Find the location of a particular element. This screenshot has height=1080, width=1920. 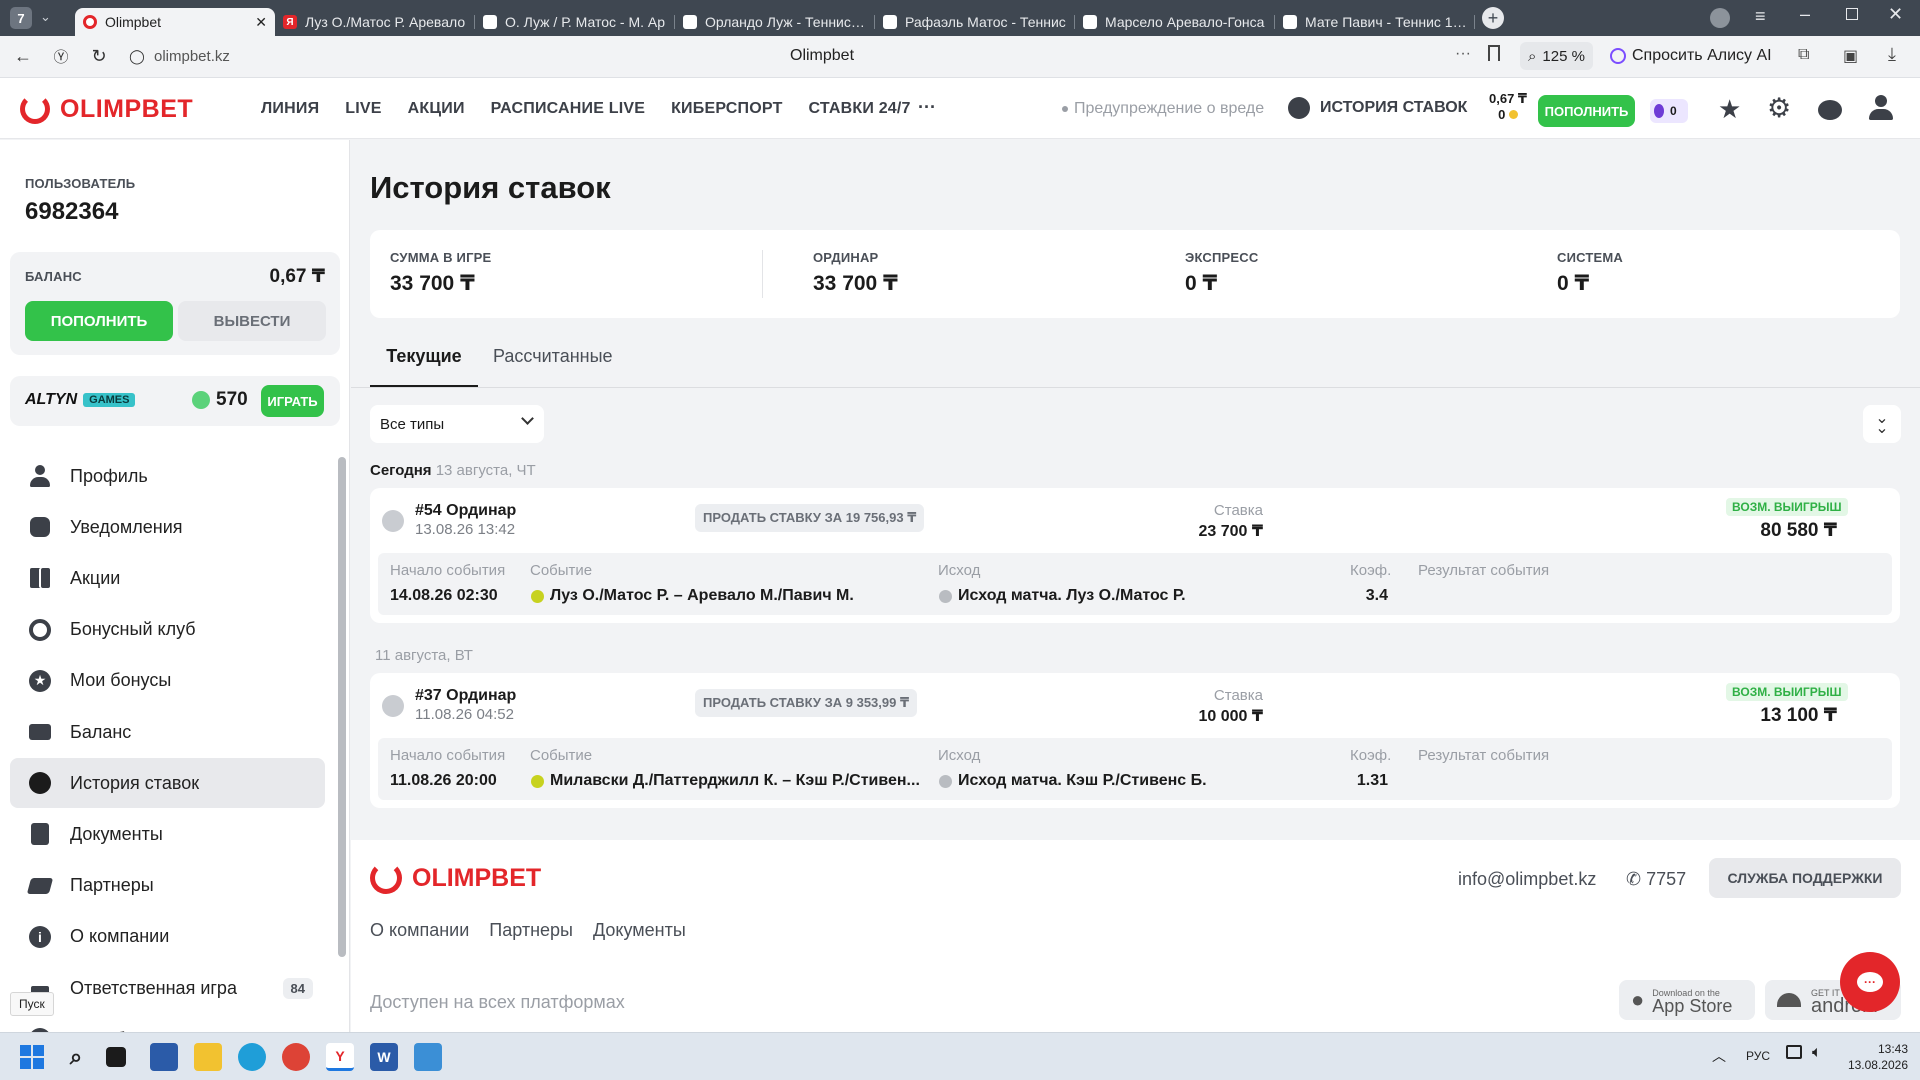

browser-tab: Марсело Аревало-Гонса is located at coordinates (1175, 22).